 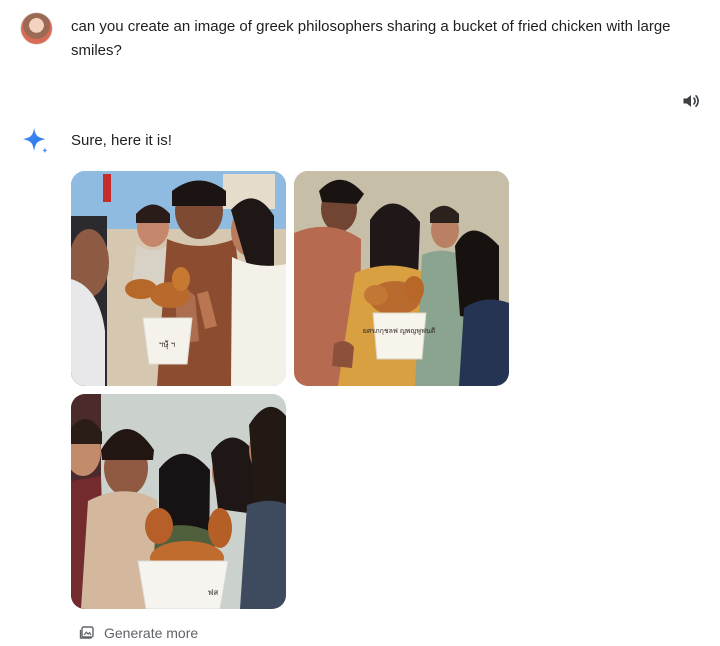 I want to click on bucket-label-3: ฟส, so click(x=213, y=592).